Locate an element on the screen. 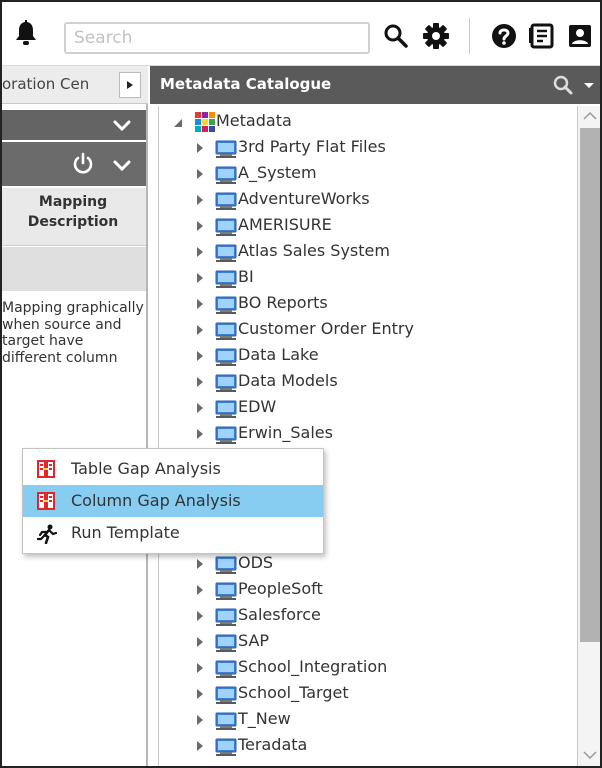 This screenshot has width=602, height=768. mapping-description-header-label: Mapping Description is located at coordinates (73, 212).